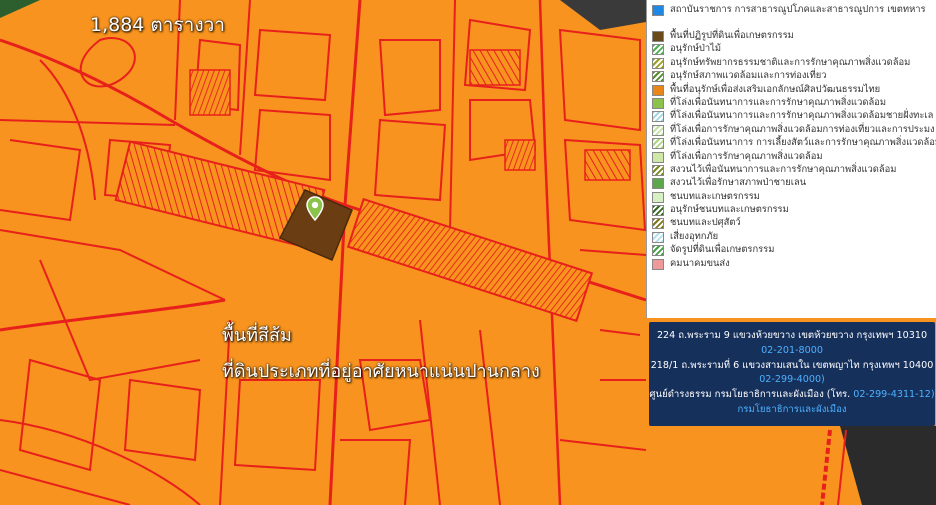  What do you see at coordinates (746, 156) in the screenshot?
I see `legend-label: ที่โล่งเพื่อการรักษาคุณภาพสิ่งแวดล้อม` at bounding box center [746, 156].